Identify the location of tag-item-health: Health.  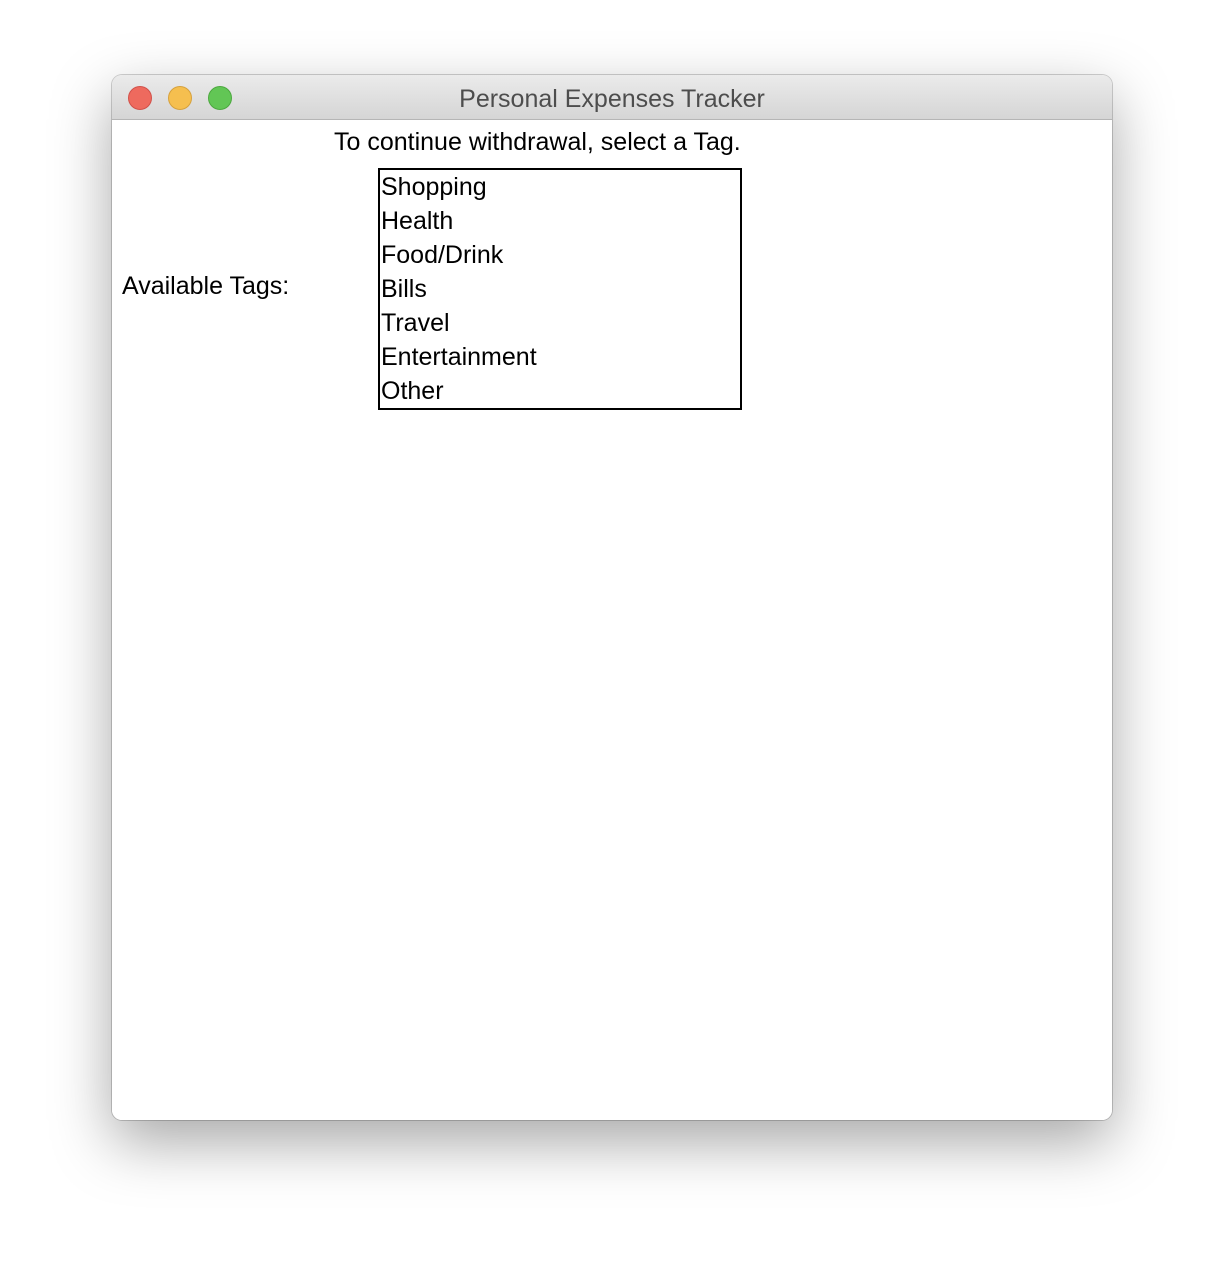
(560, 221).